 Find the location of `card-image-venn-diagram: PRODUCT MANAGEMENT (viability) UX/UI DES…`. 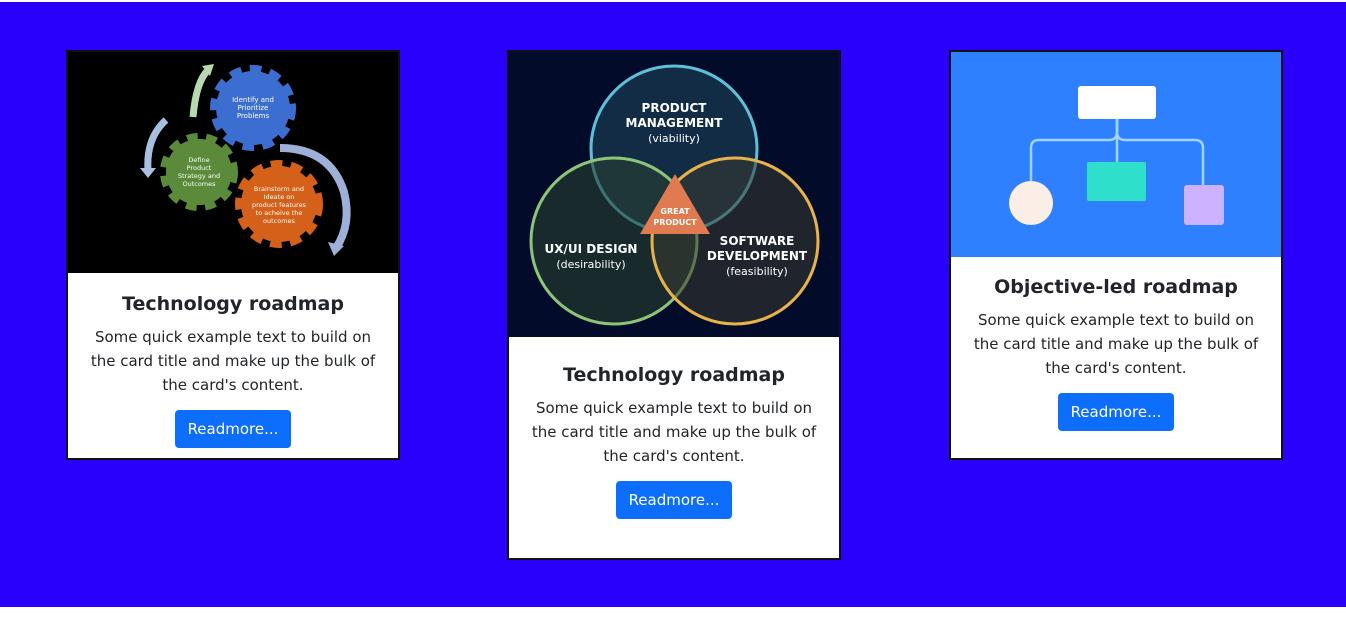

card-image-venn-diagram: PRODUCT MANAGEMENT (viability) UX/UI DES… is located at coordinates (674, 194).